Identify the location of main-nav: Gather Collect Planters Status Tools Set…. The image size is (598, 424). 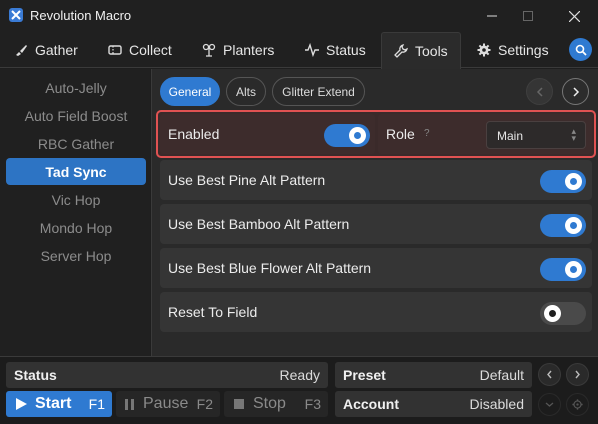
(299, 50).